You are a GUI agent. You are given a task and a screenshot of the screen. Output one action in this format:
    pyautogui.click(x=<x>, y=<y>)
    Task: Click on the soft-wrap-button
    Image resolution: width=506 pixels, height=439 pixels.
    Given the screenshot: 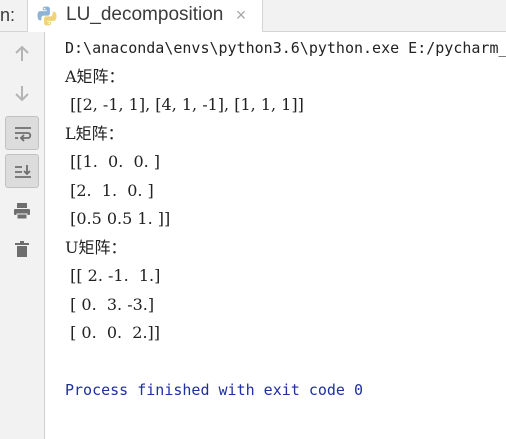 What is the action you would take?
    pyautogui.click(x=22, y=133)
    